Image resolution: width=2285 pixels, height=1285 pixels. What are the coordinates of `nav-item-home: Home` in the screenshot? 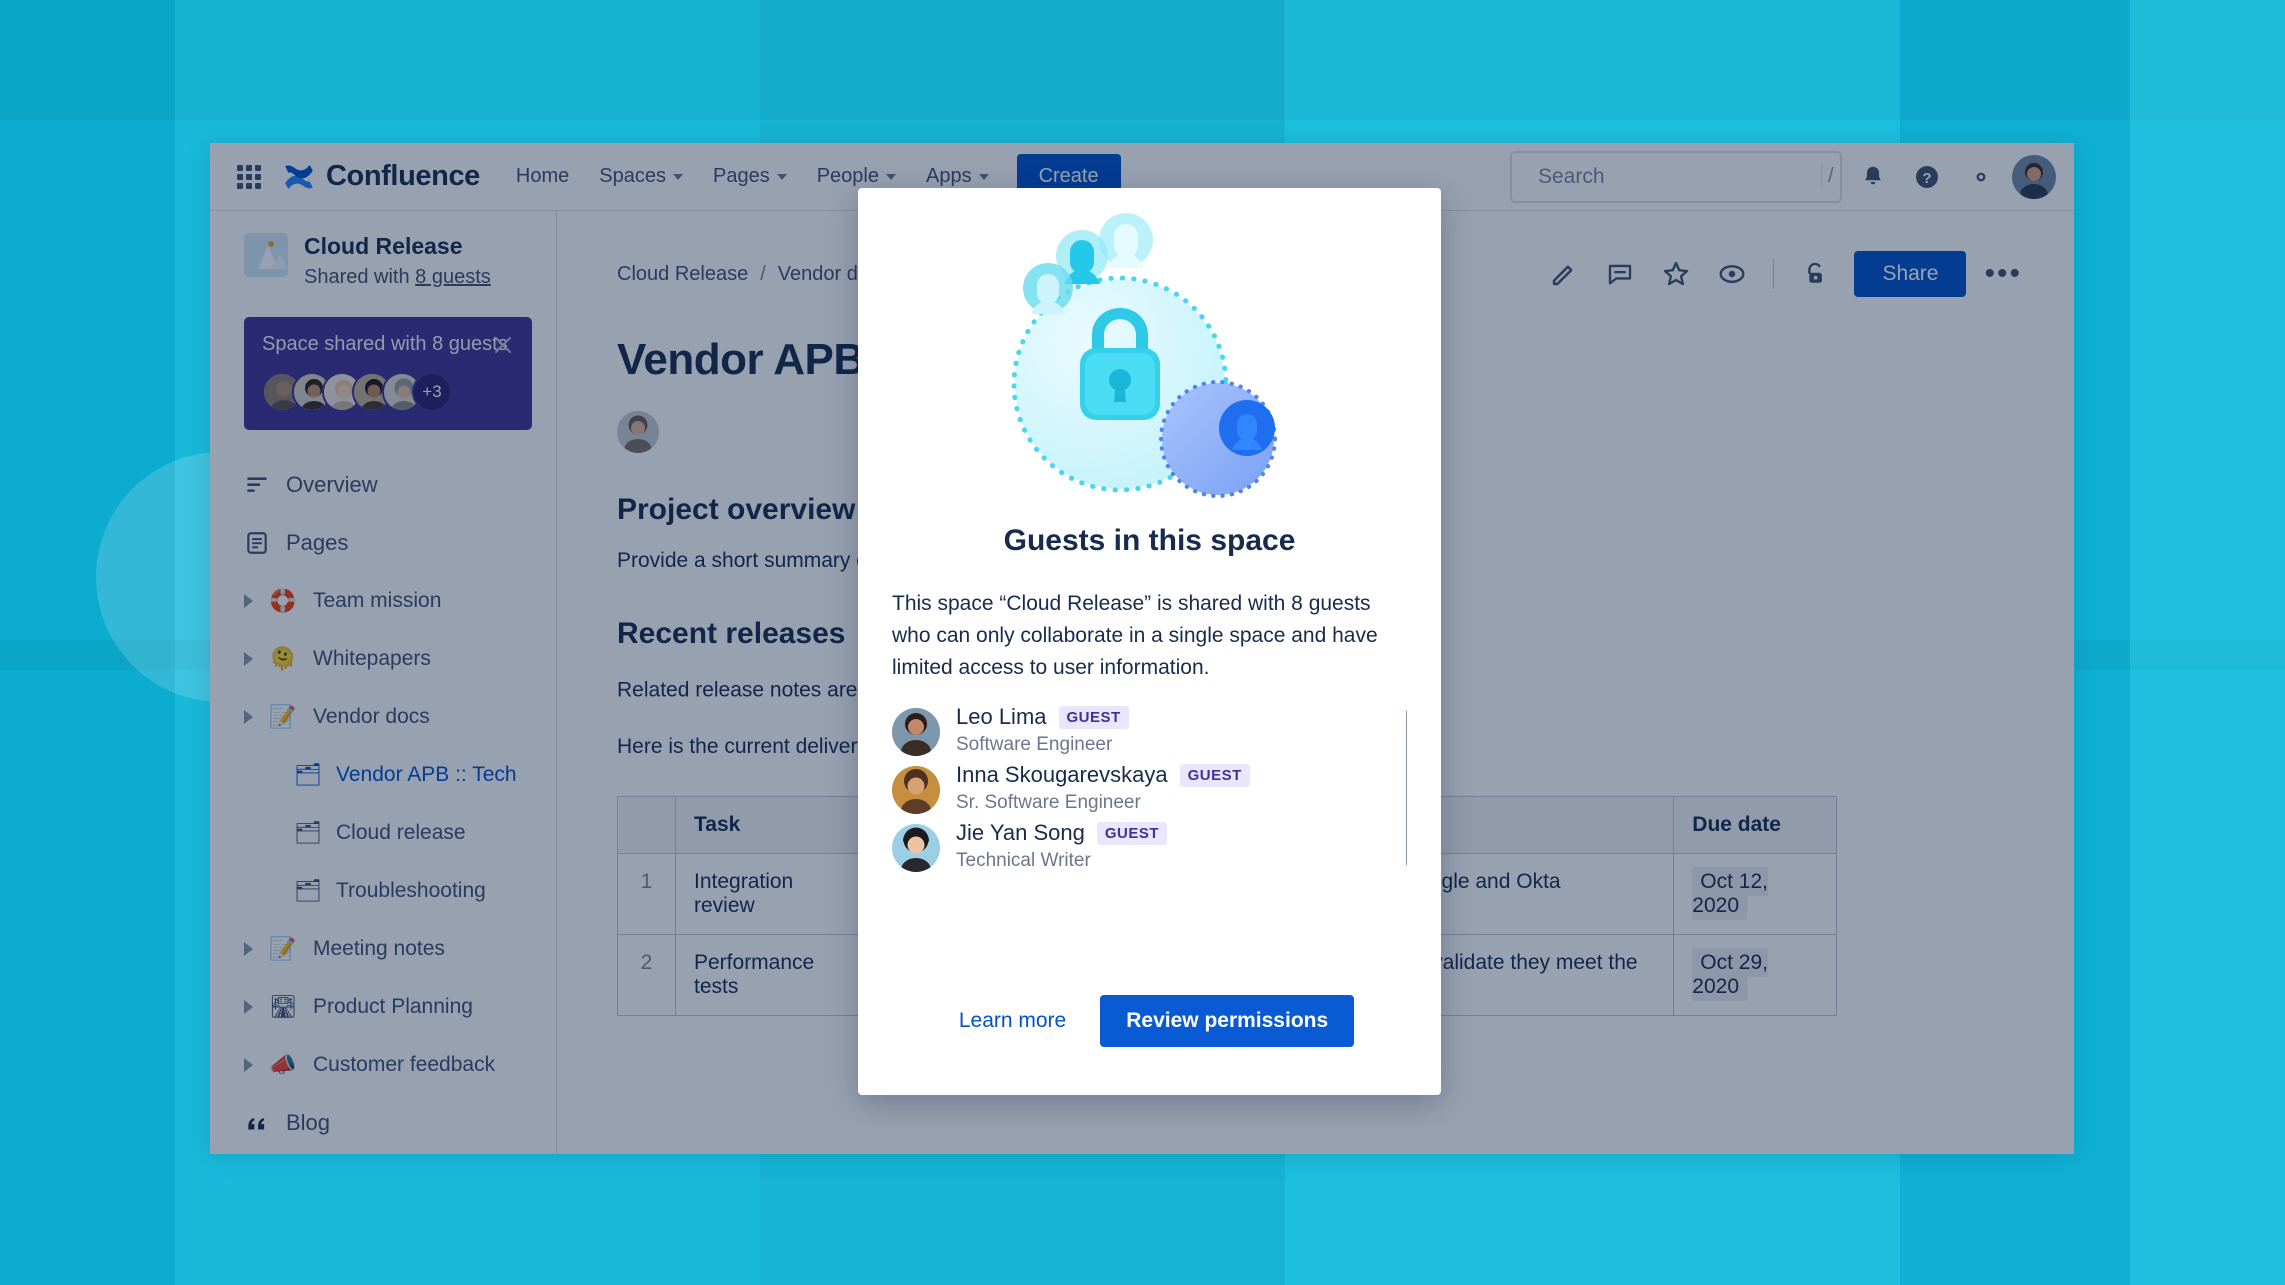 It's located at (542, 176).